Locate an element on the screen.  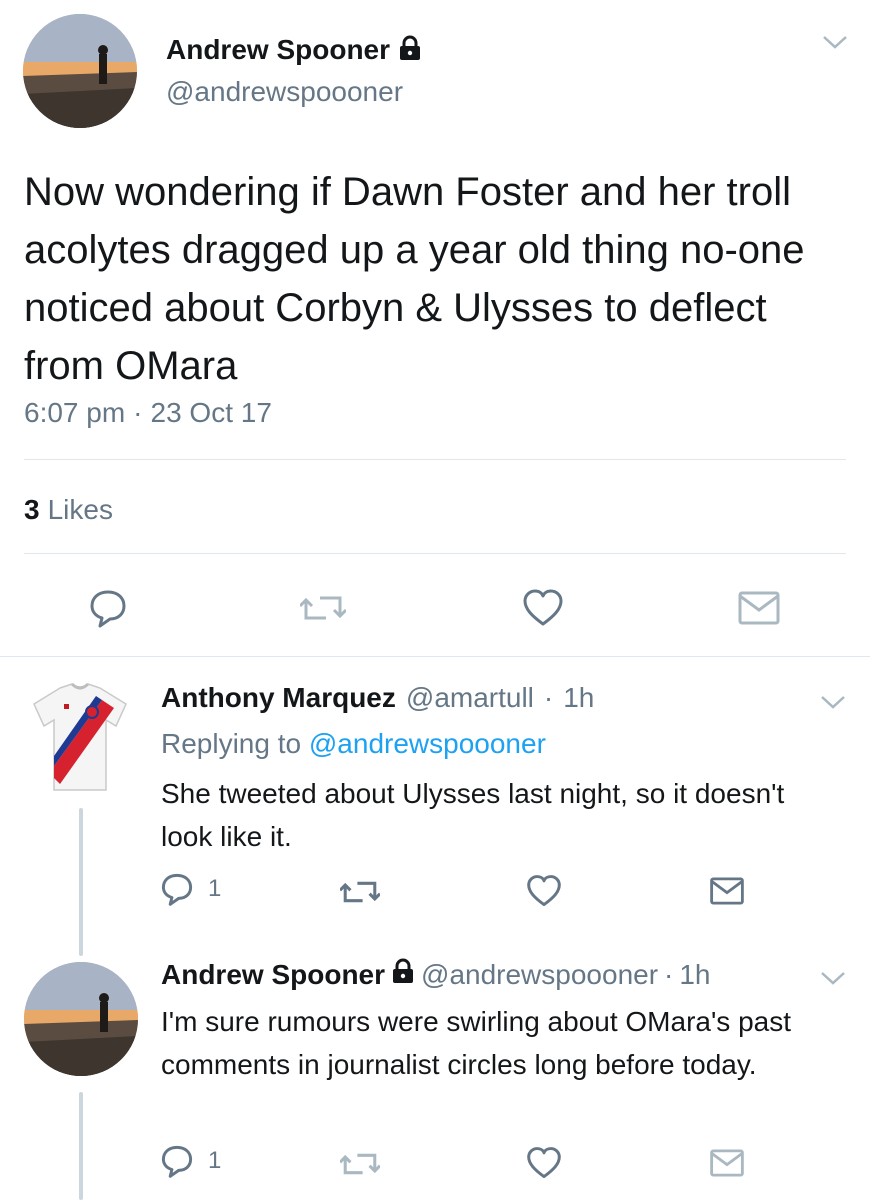
tweet-date: 23 Oct 17 is located at coordinates (211, 412).